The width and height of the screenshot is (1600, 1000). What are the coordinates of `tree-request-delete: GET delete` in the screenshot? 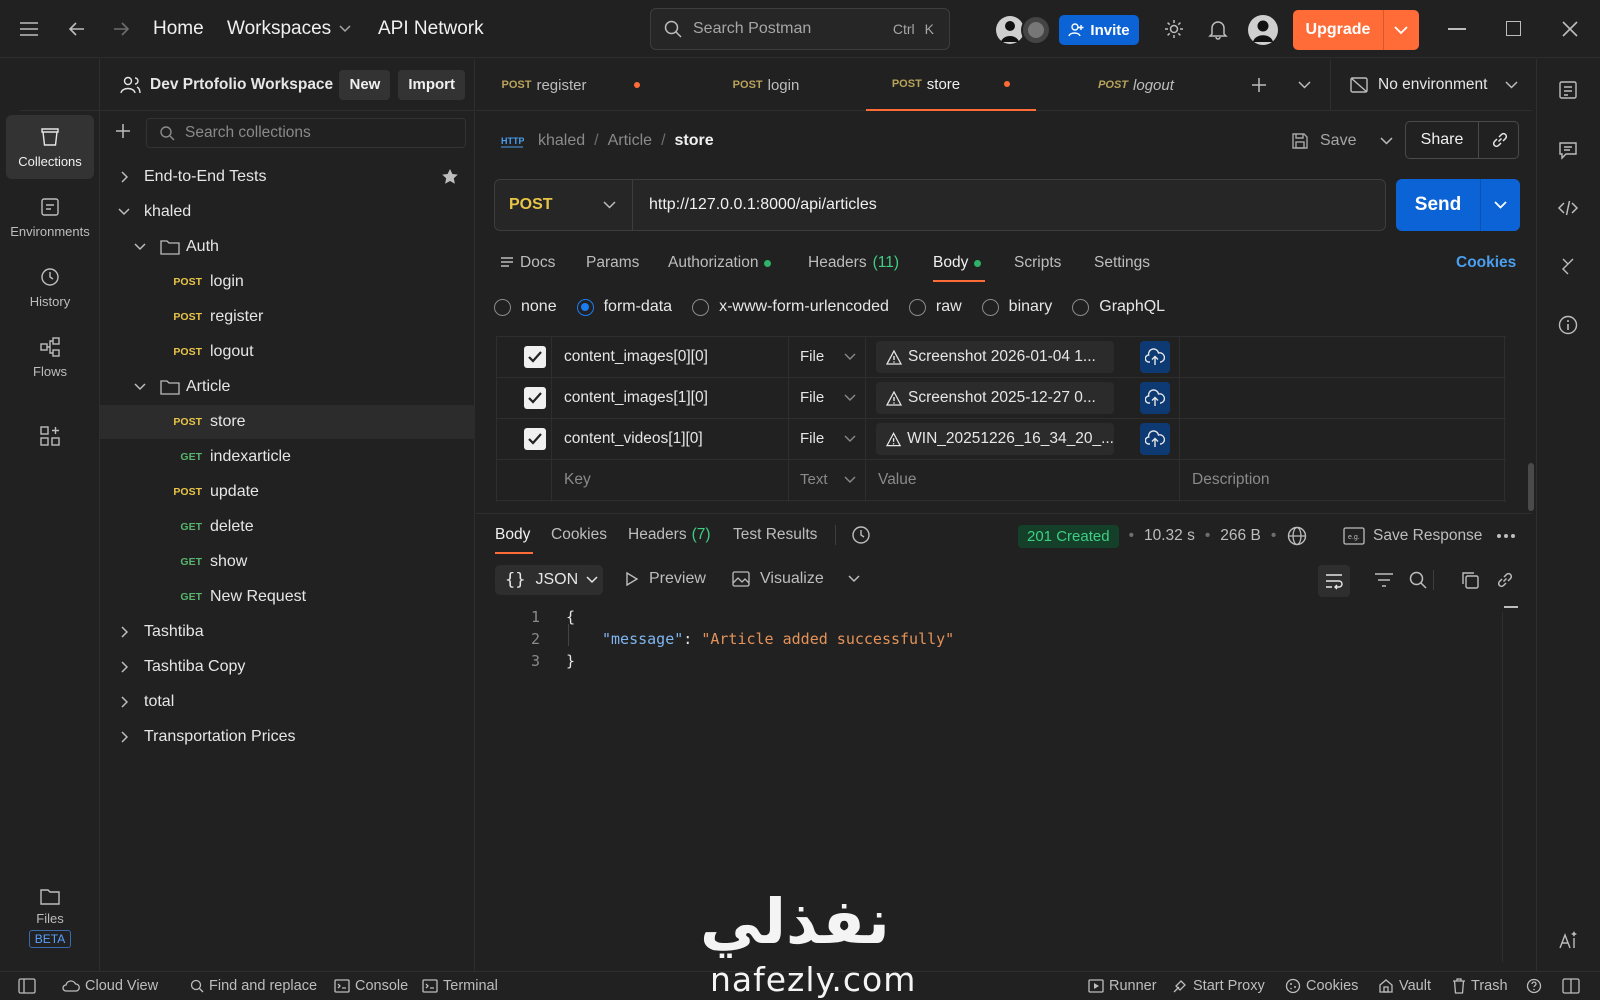 It's located at (287, 527).